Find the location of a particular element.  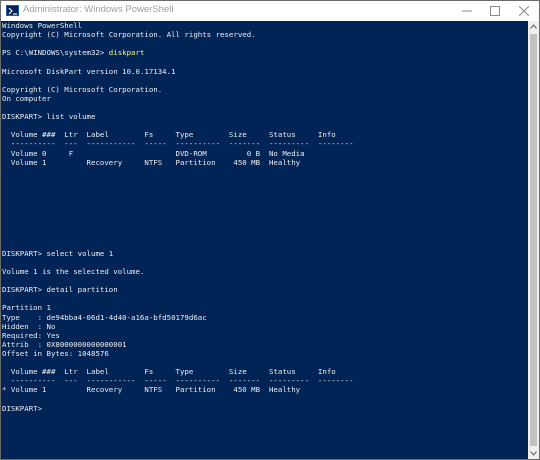

maximize-icon is located at coordinates (495, 11).